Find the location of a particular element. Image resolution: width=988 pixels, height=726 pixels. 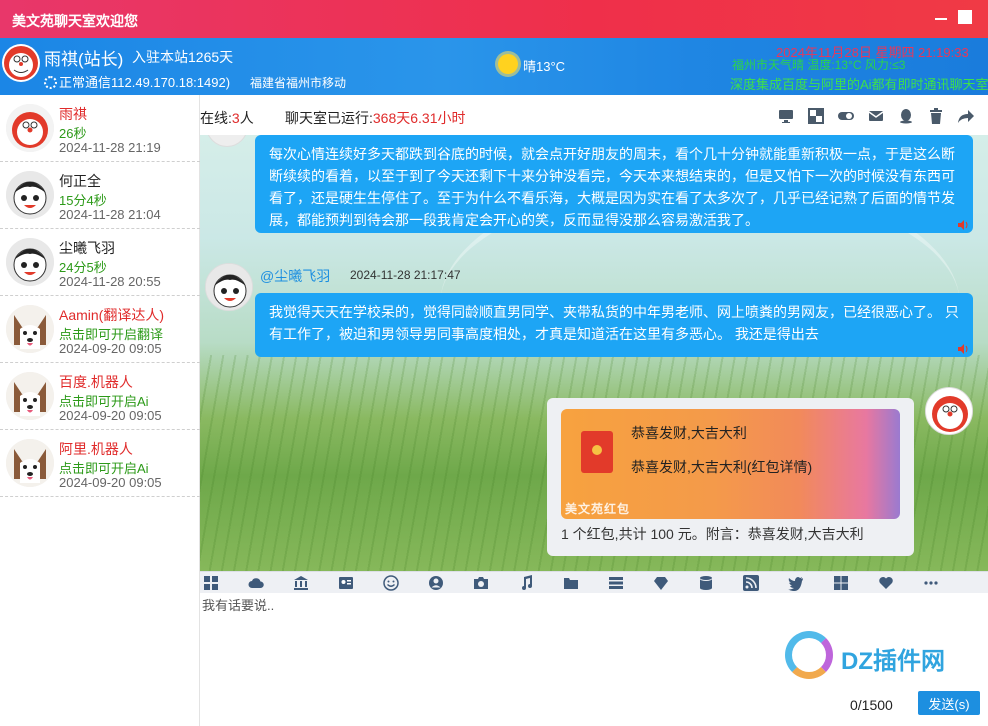

online-label: 在线: is located at coordinates (216, 118).